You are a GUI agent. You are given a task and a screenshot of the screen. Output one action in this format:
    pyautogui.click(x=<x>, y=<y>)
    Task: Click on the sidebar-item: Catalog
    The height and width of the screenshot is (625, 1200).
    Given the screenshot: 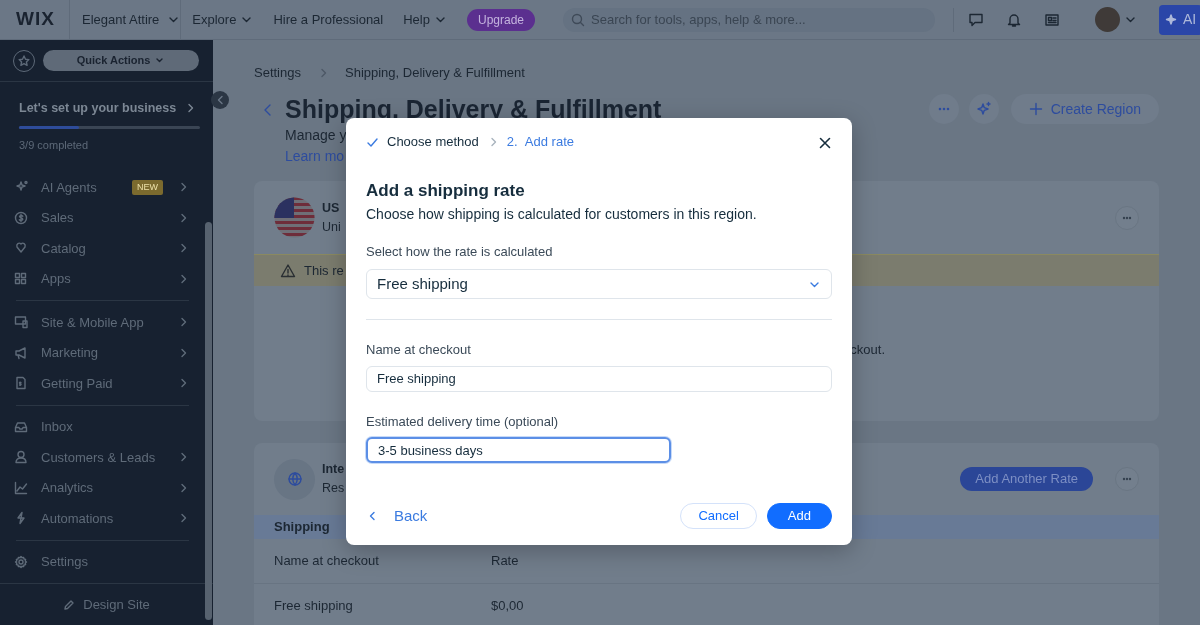 What is the action you would take?
    pyautogui.click(x=106, y=248)
    